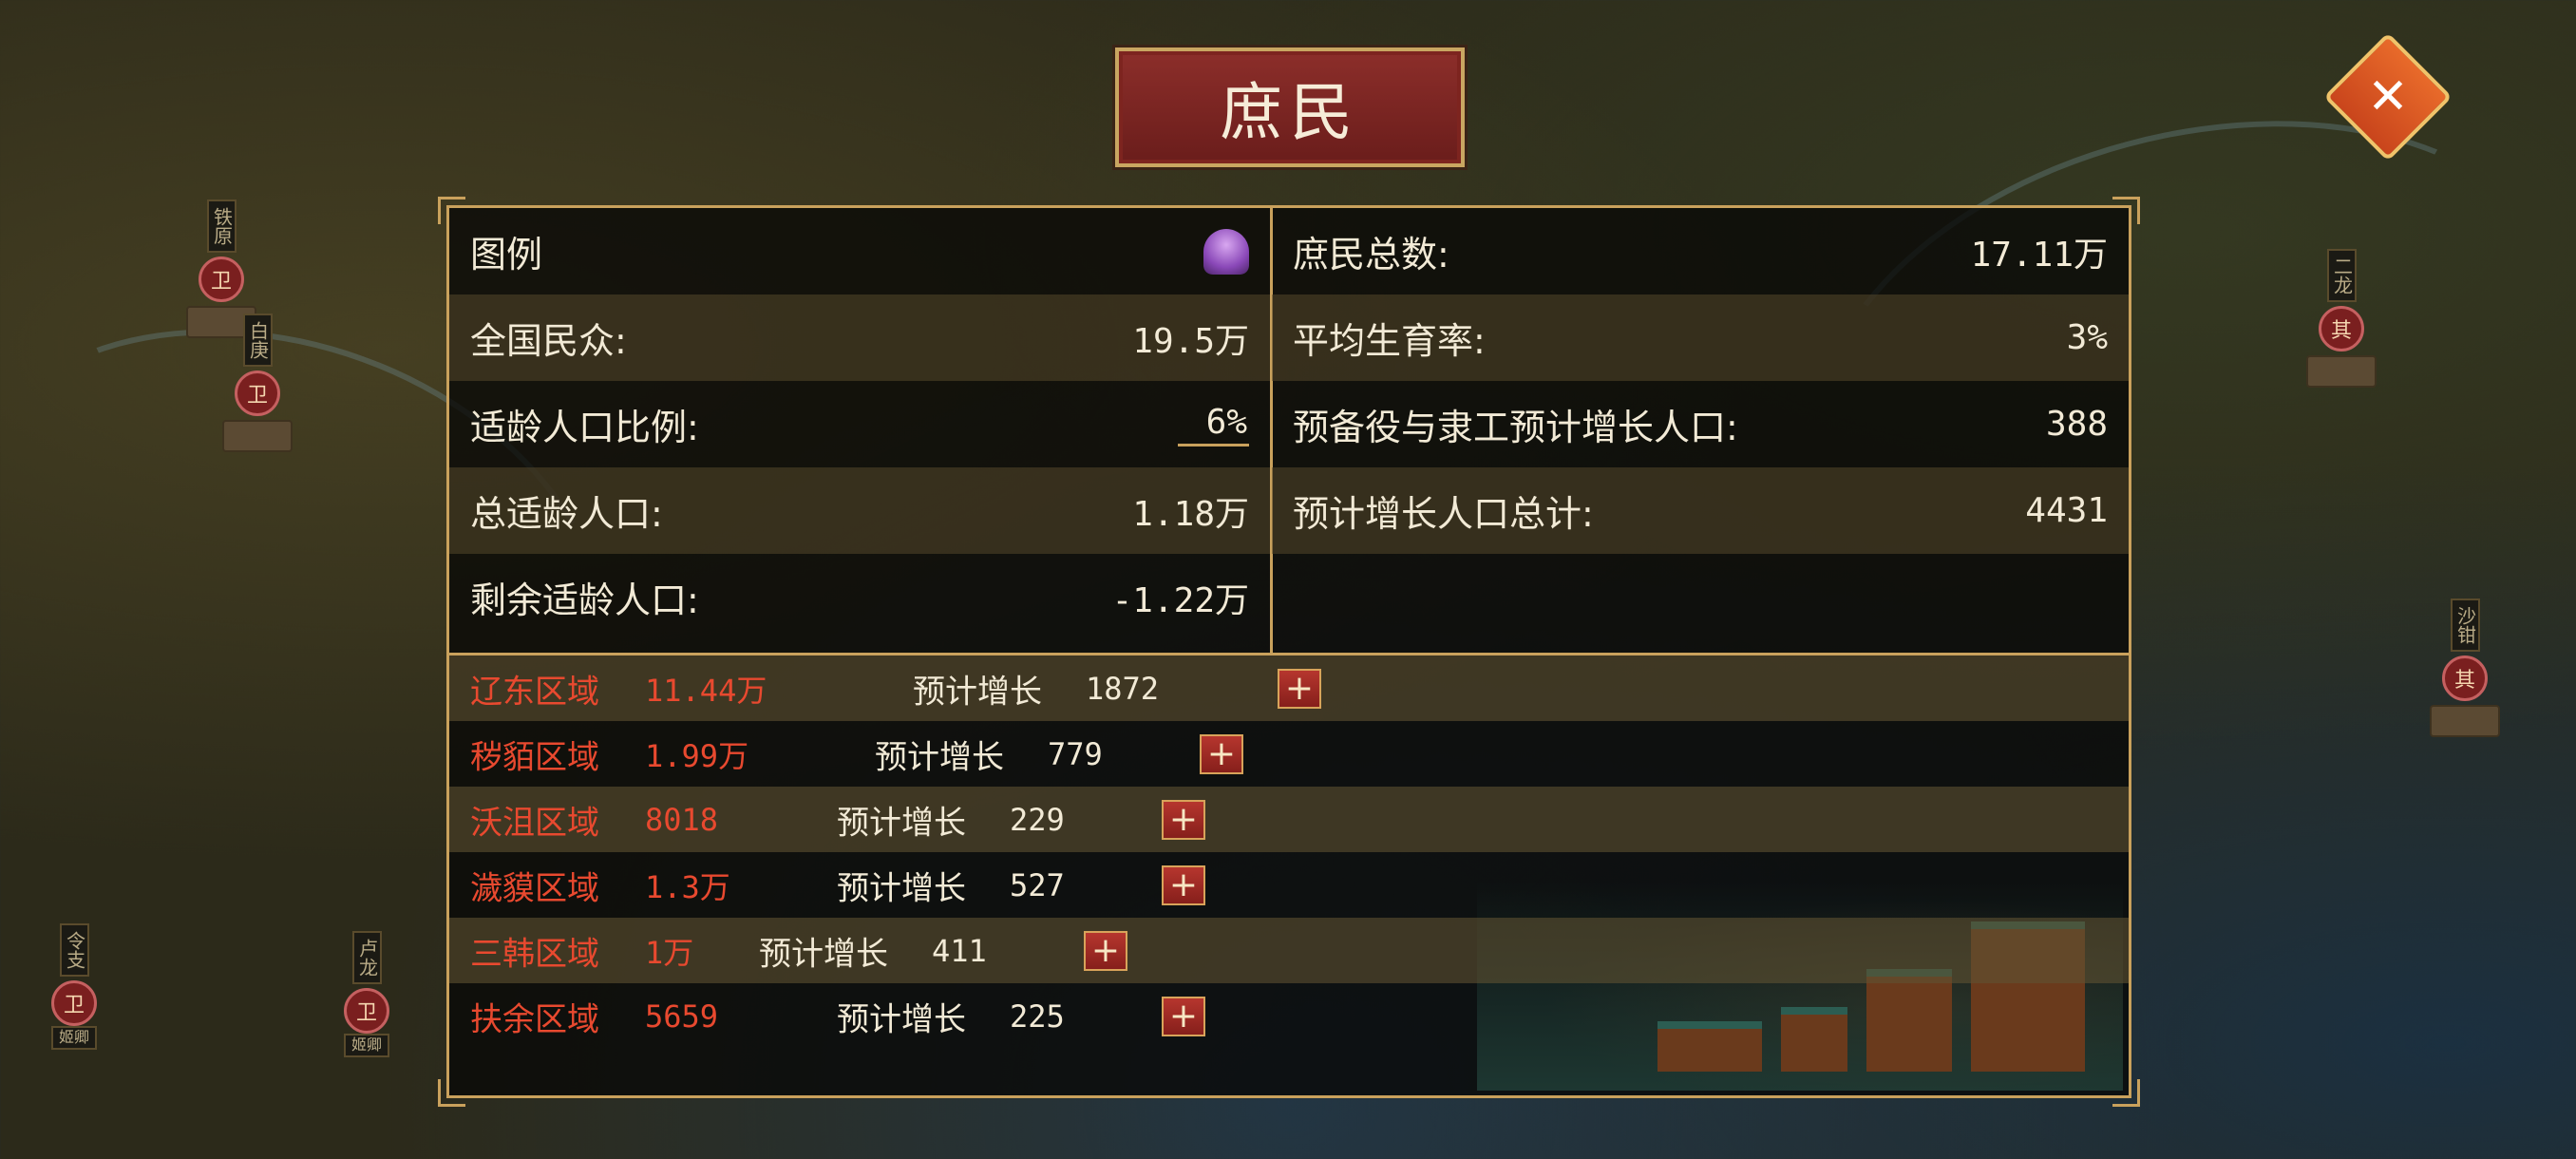 This screenshot has height=1159, width=2576. I want to click on remaining-working-age-value: -1.22万, so click(1180, 600).